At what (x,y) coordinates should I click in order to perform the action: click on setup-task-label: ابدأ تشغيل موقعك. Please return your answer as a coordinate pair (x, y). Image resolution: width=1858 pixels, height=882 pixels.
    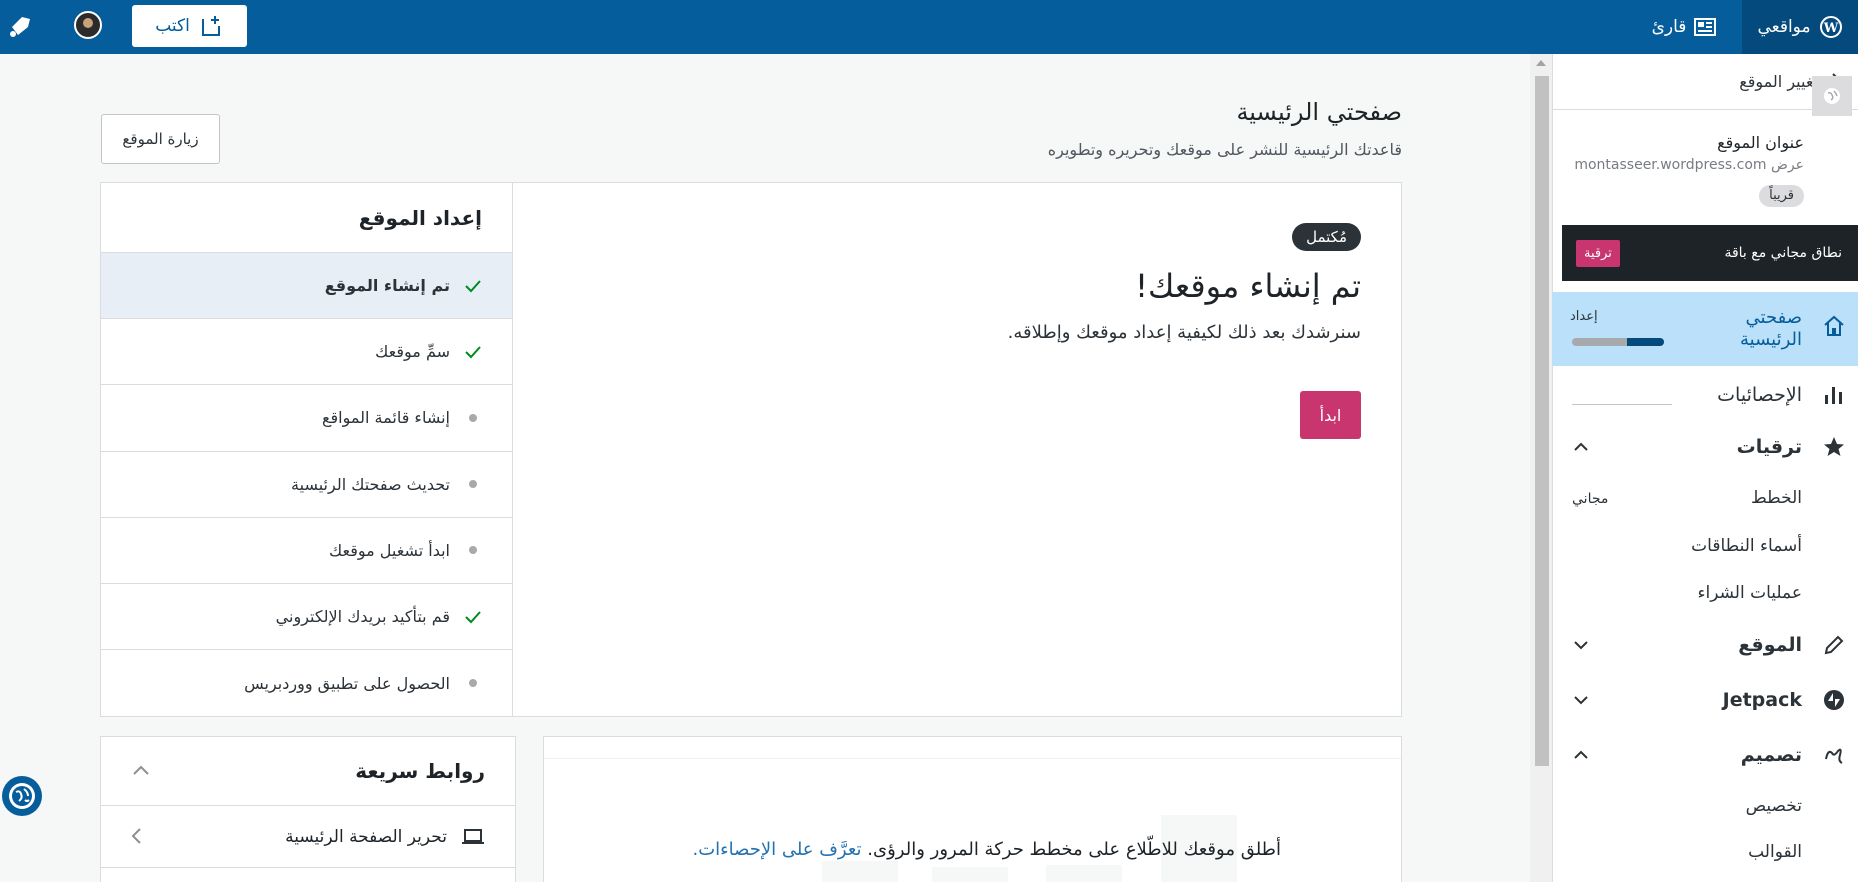
    Looking at the image, I should click on (389, 550).